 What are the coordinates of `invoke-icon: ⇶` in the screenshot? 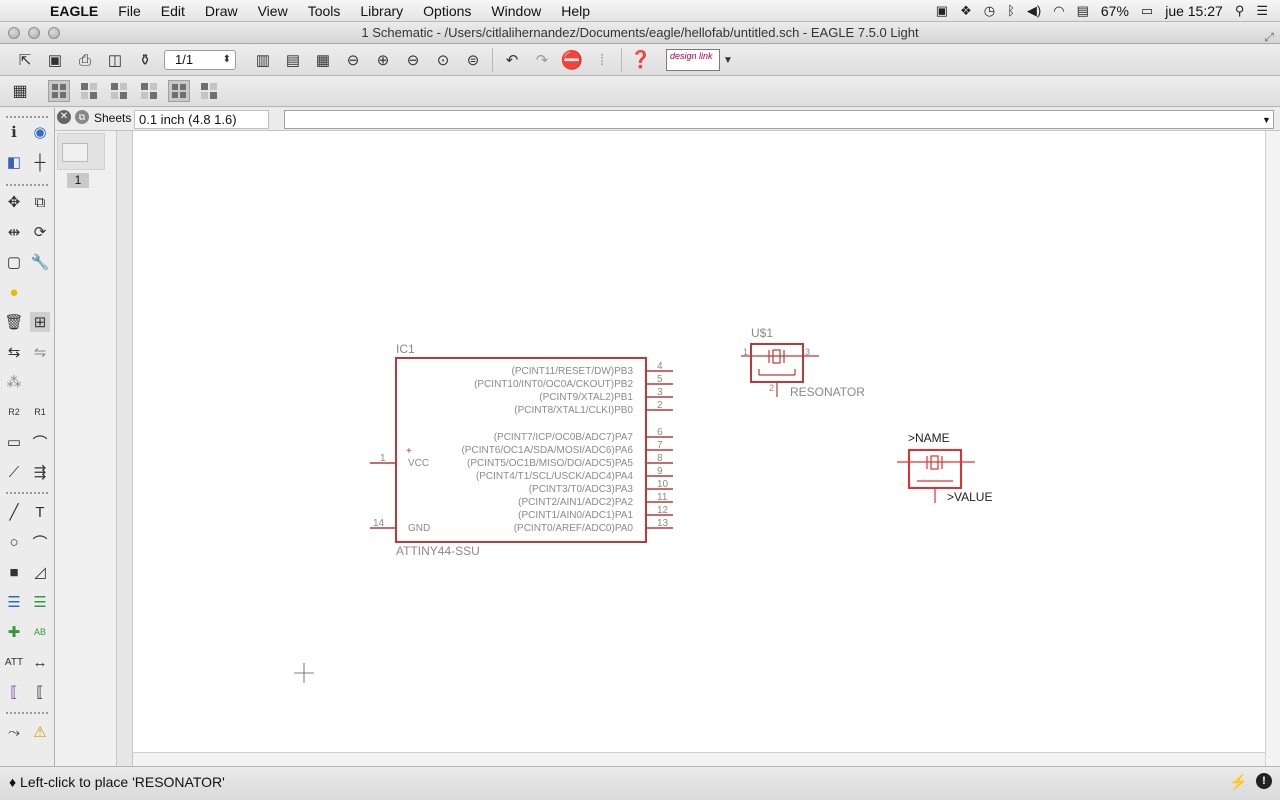 It's located at (40, 472).